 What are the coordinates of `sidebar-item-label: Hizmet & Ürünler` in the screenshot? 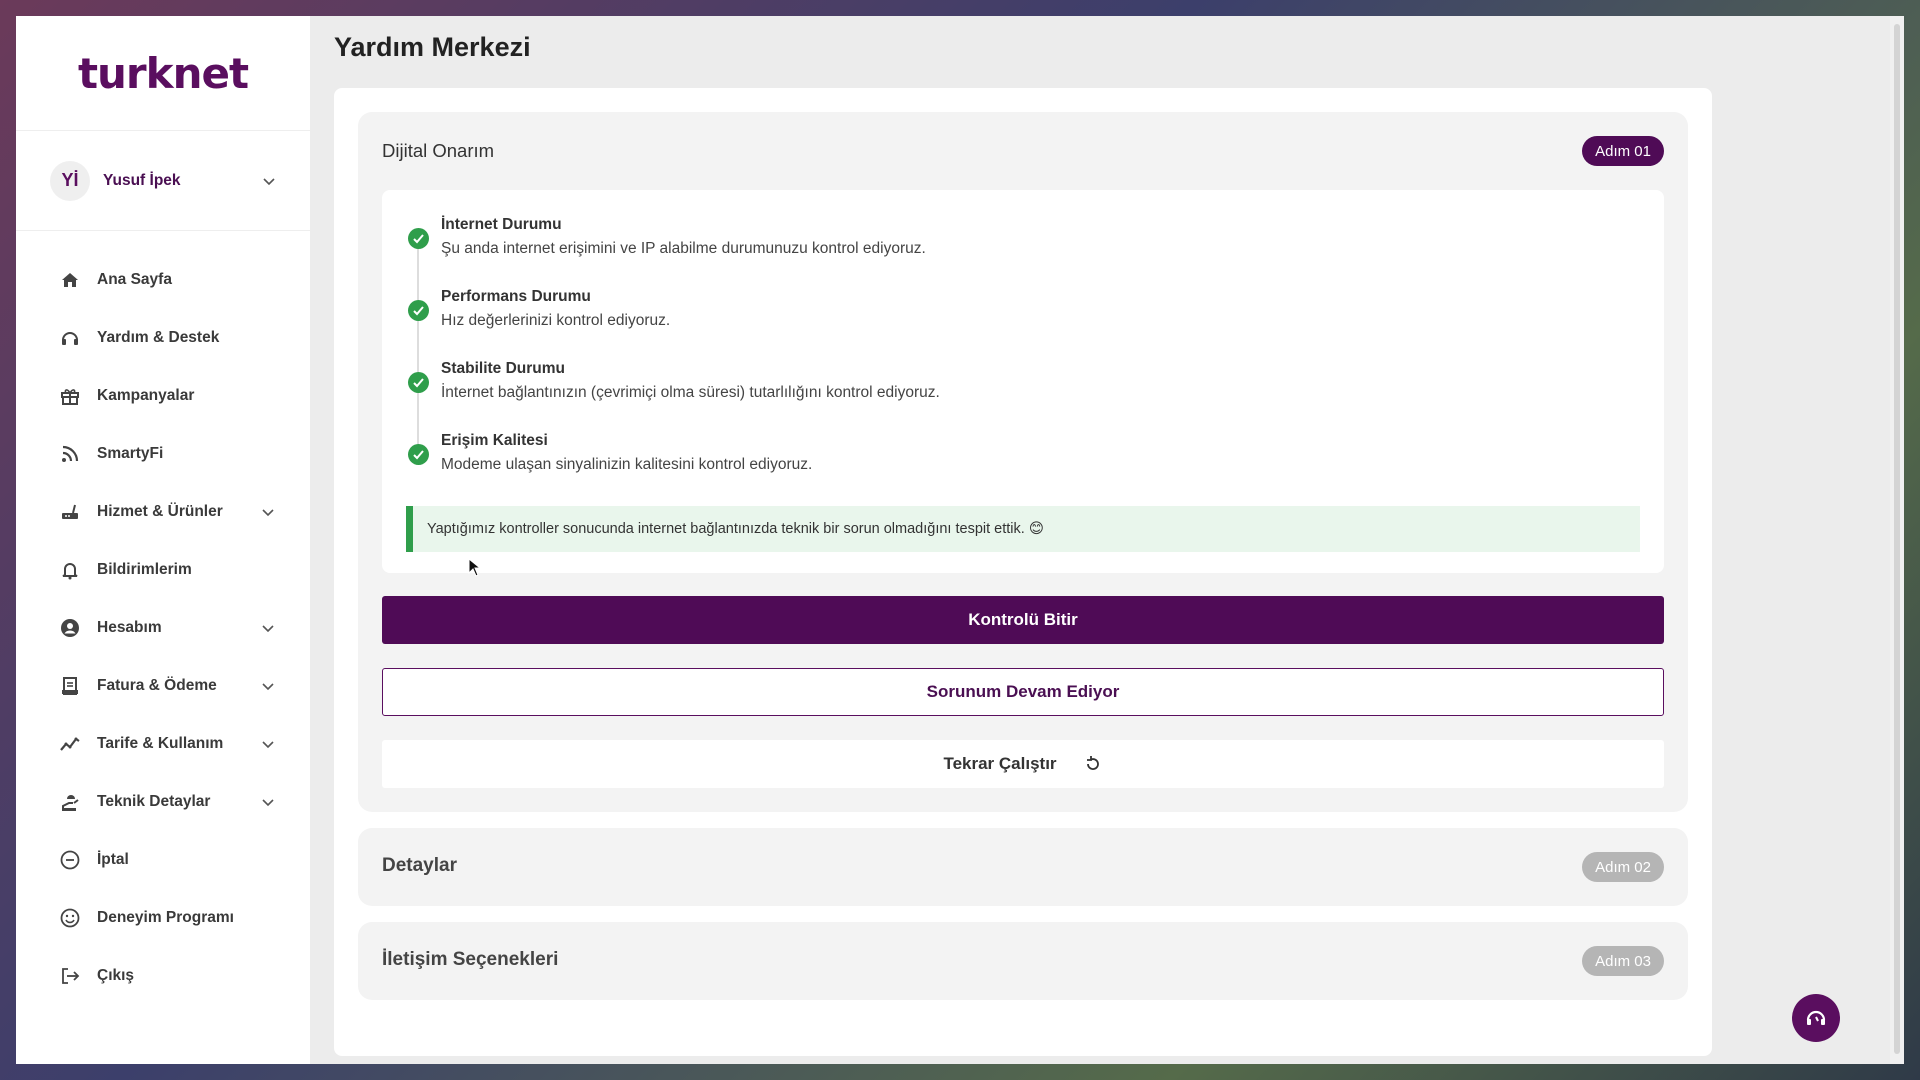 It's located at (160, 511).